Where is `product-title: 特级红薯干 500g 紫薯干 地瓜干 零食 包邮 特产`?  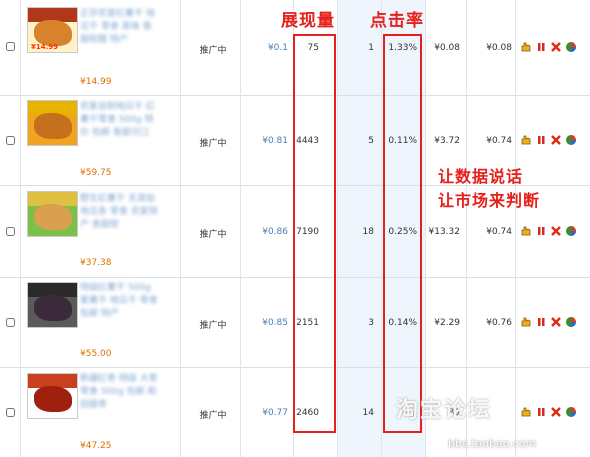
product-title: 特级红薯干 500g 紫薯干 地瓜干 零食 包邮 特产 is located at coordinates (120, 301).